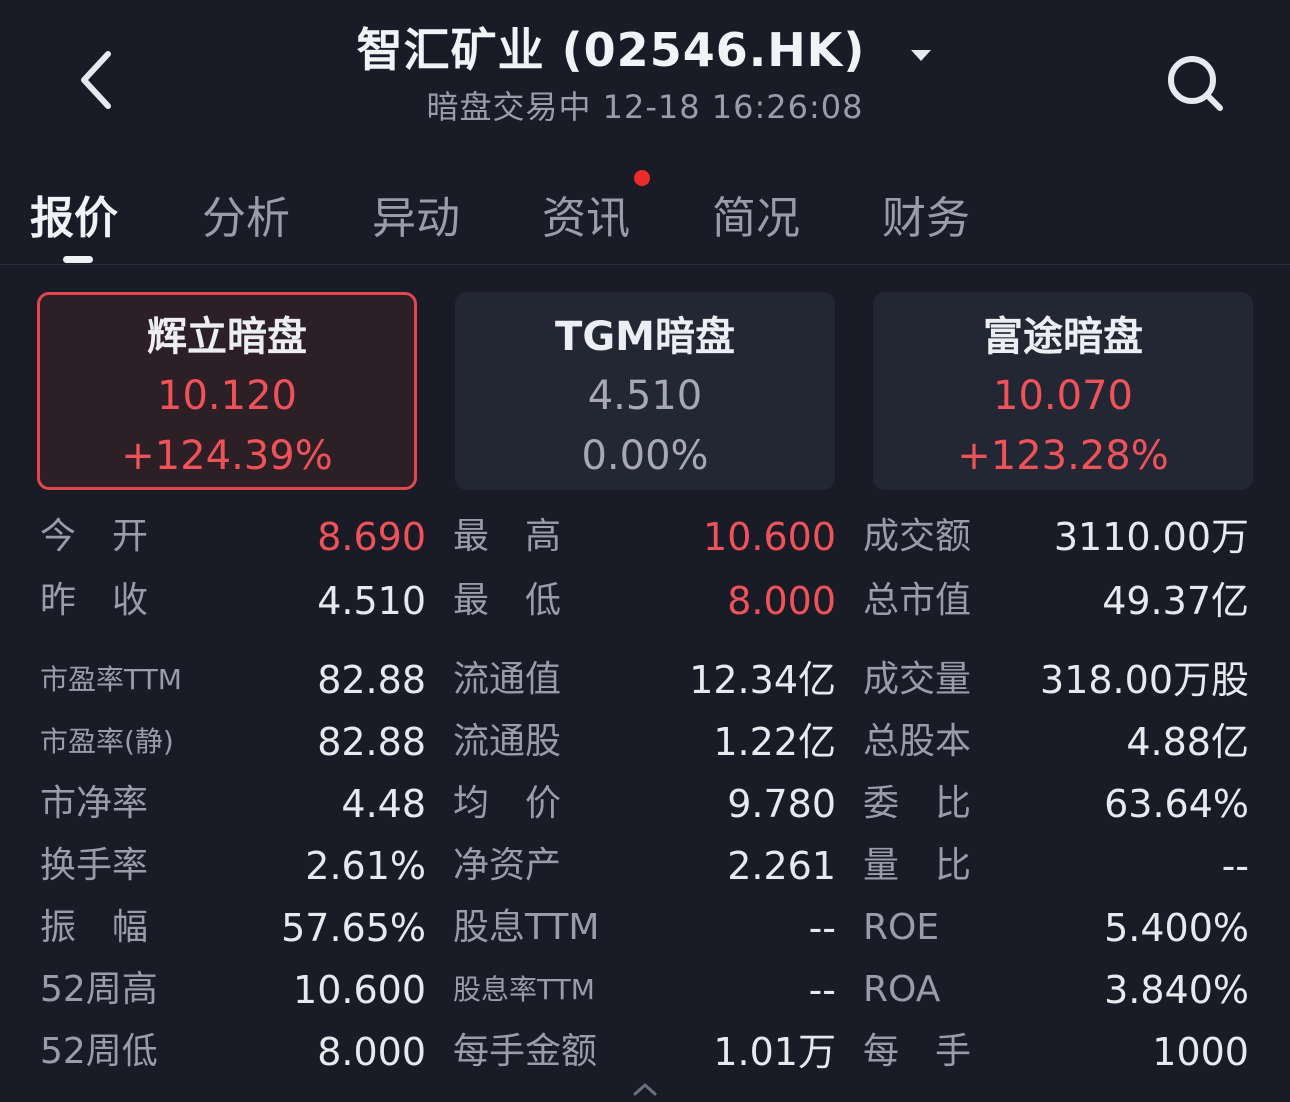 This screenshot has width=1290, height=1102. I want to click on stat-label: 流通股, so click(507, 741).